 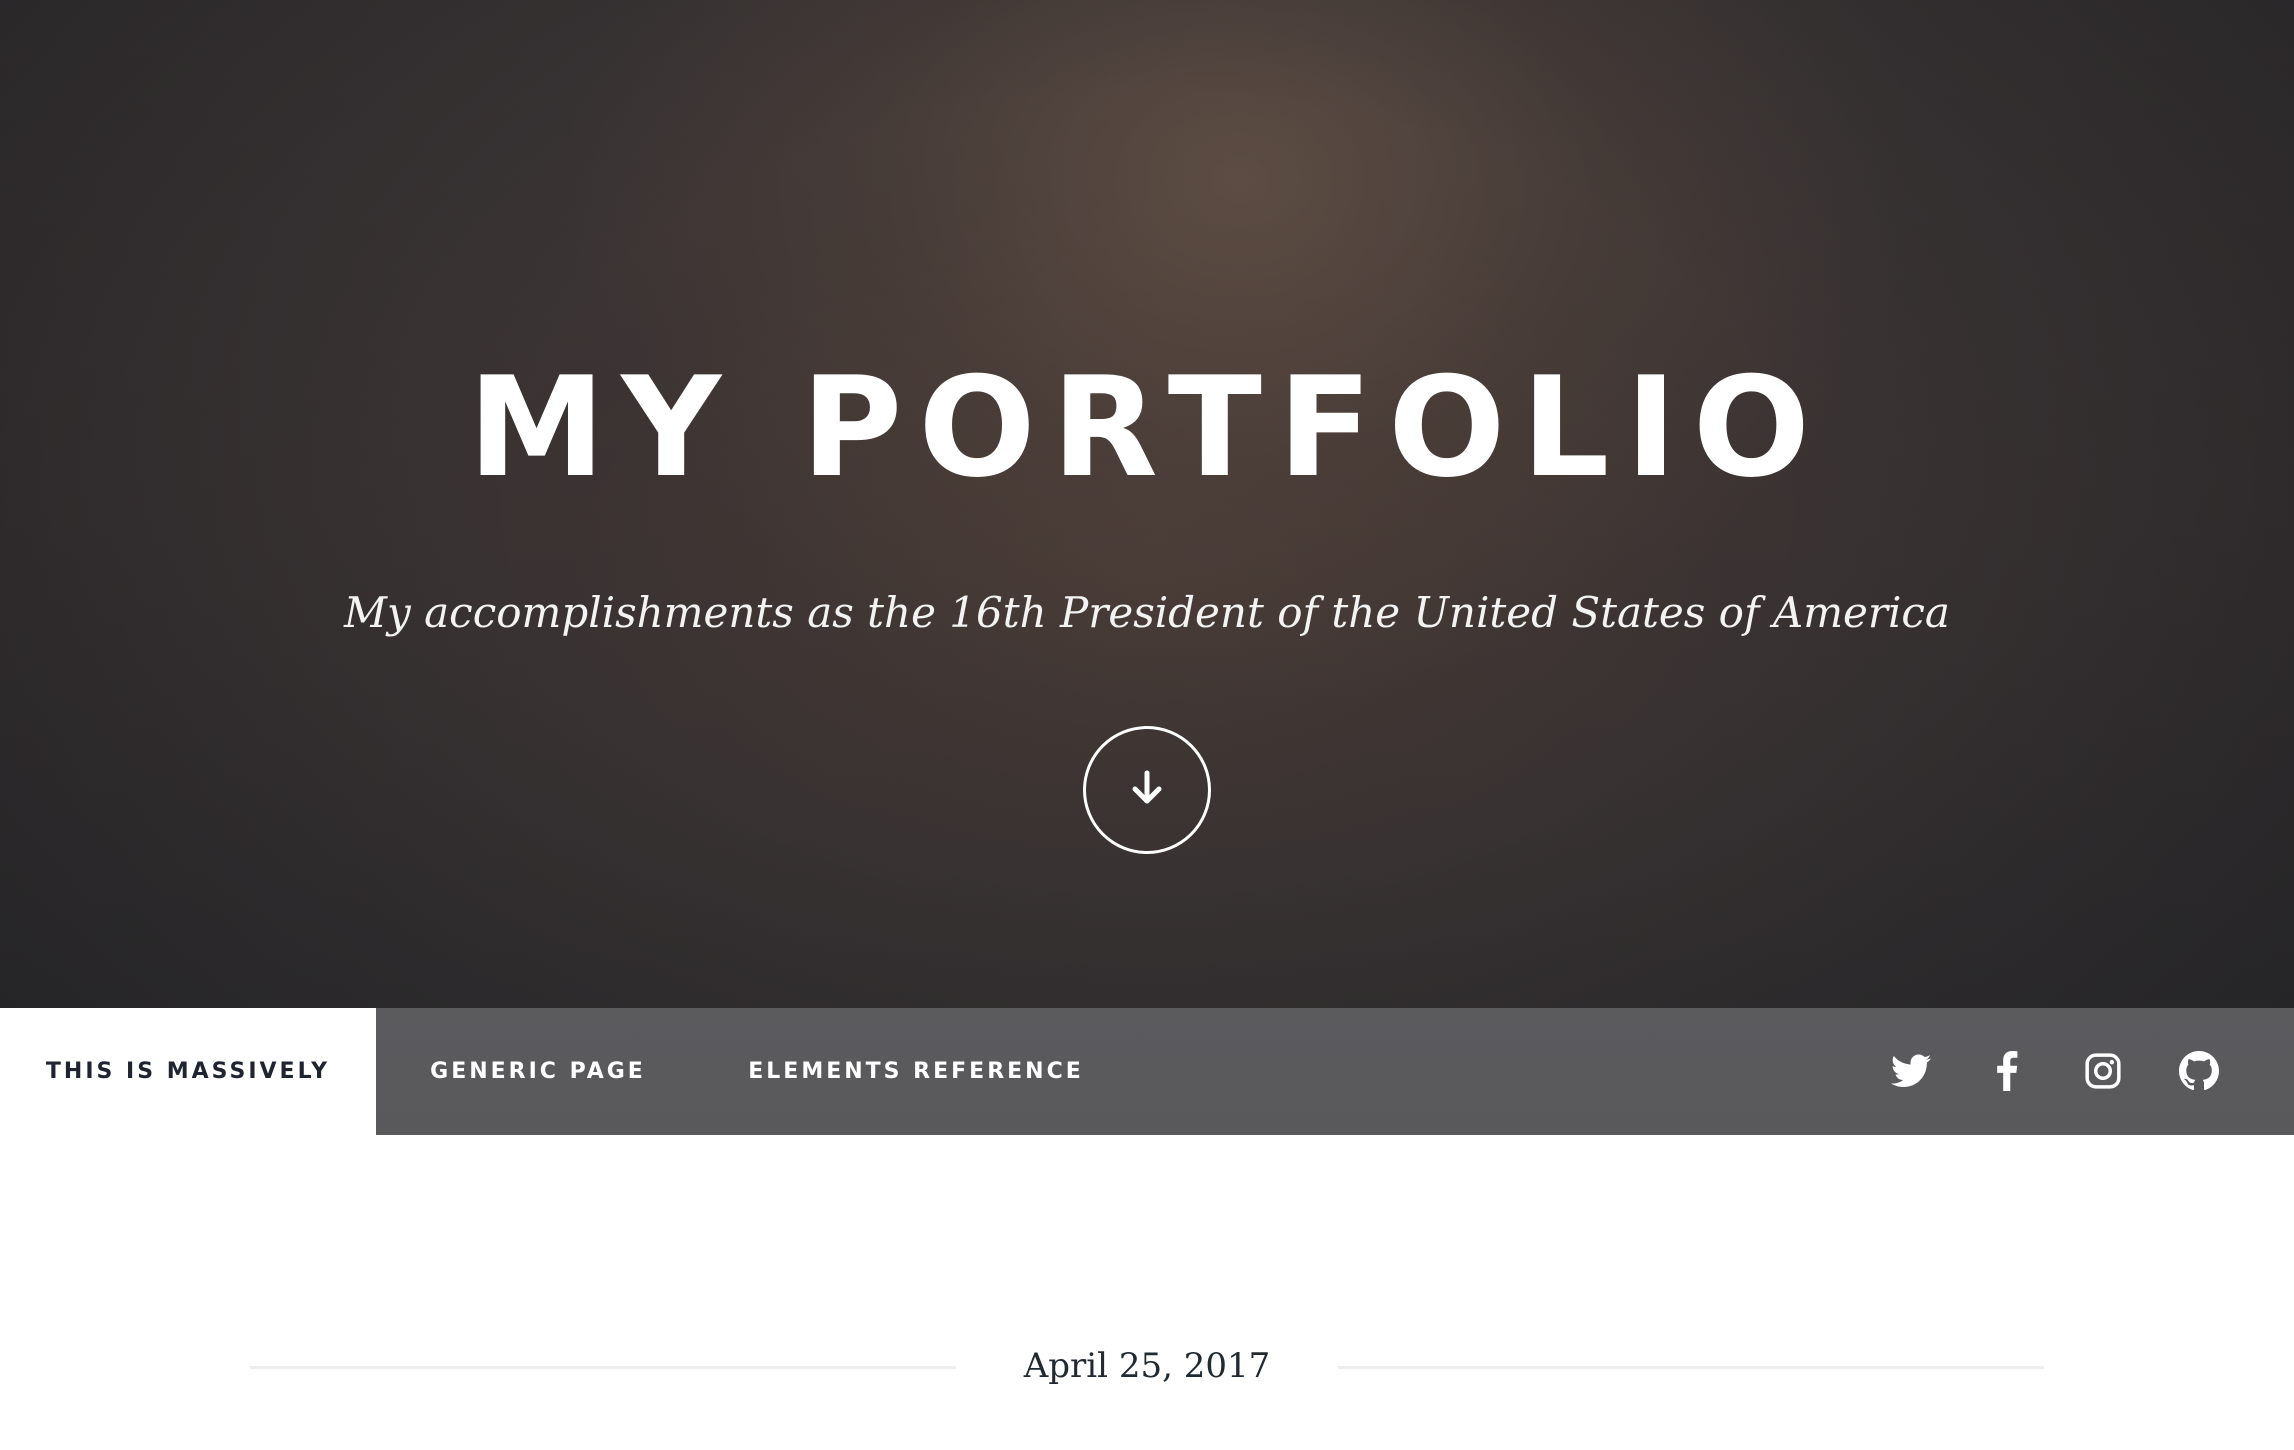 I want to click on date-divider-left, so click(x=603, y=1367).